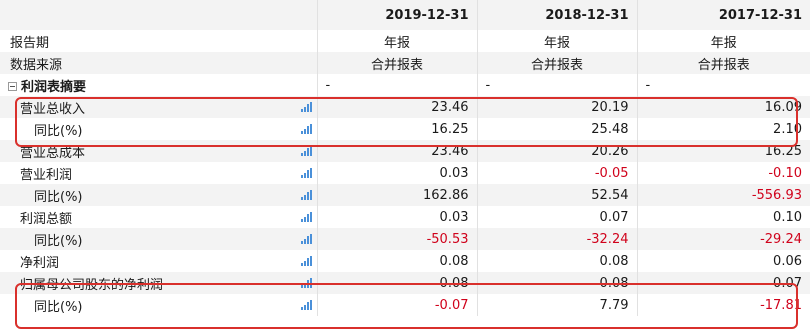  What do you see at coordinates (557, 173) in the screenshot?
I see `table-cell: -0.05` at bounding box center [557, 173].